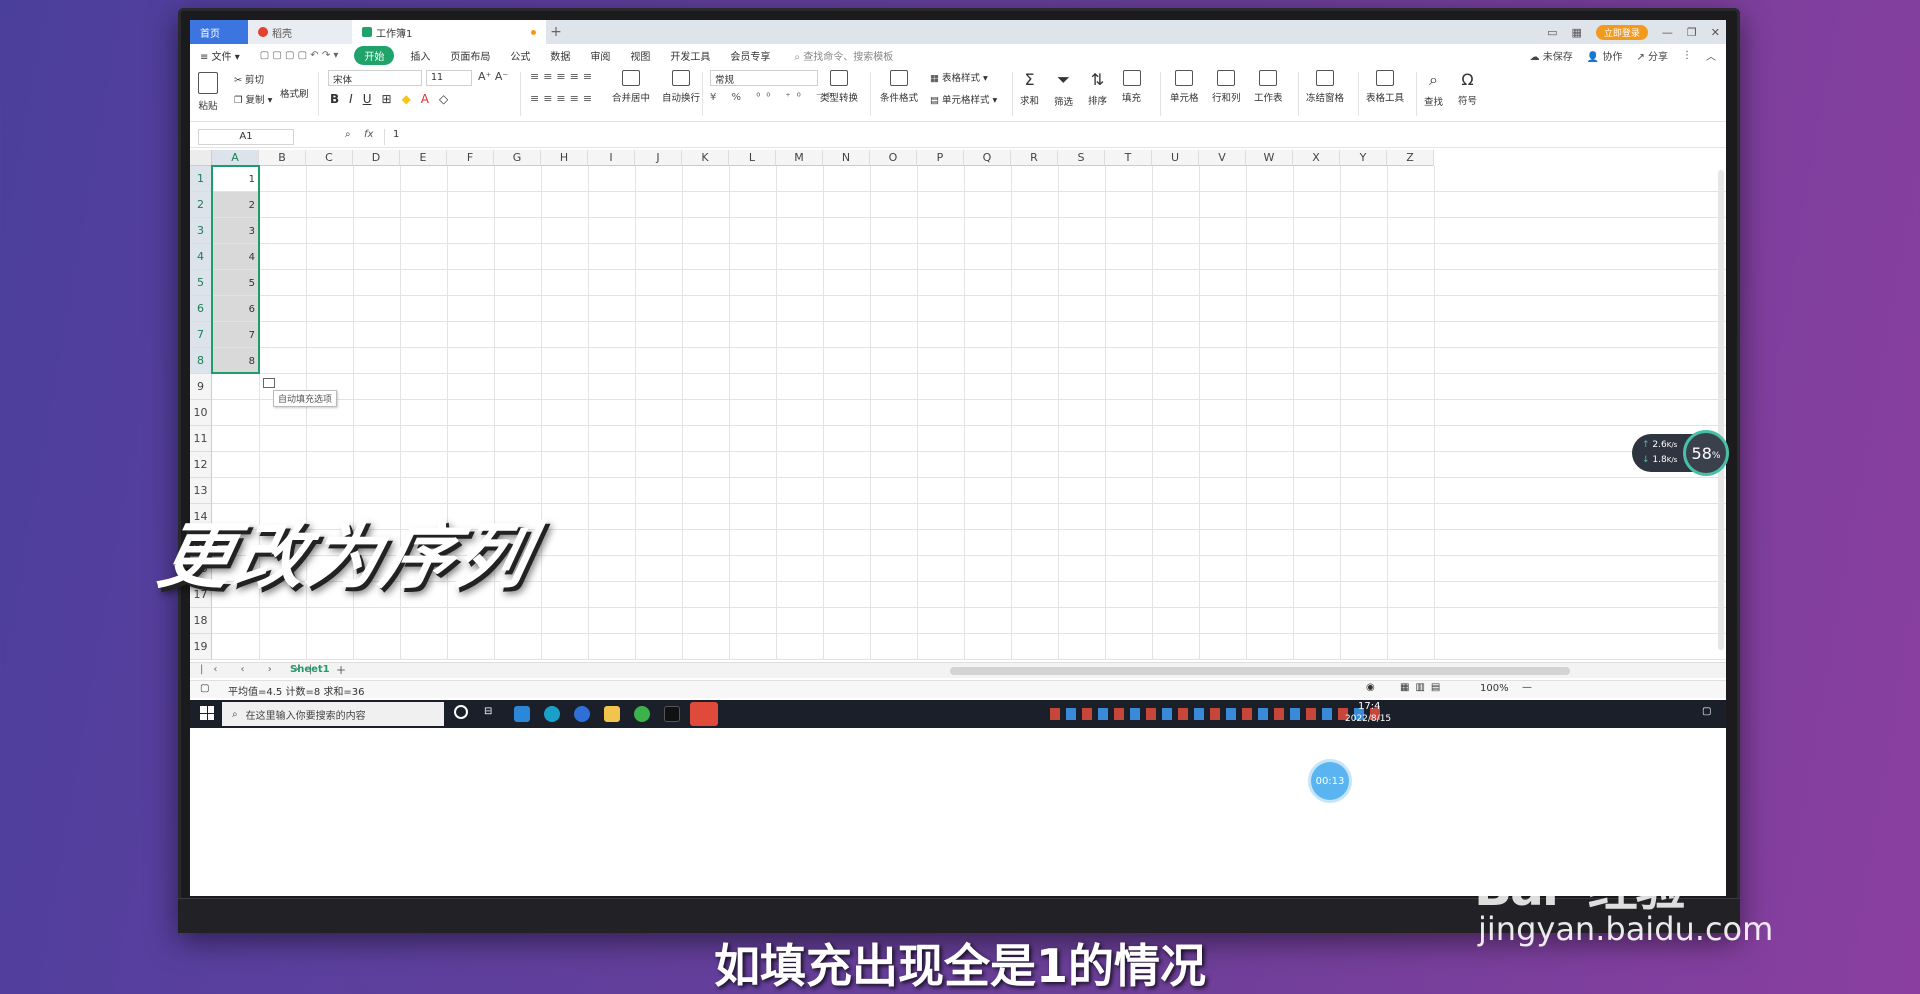  Describe the element at coordinates (470, 158) in the screenshot. I see `column-header-f: F` at that location.